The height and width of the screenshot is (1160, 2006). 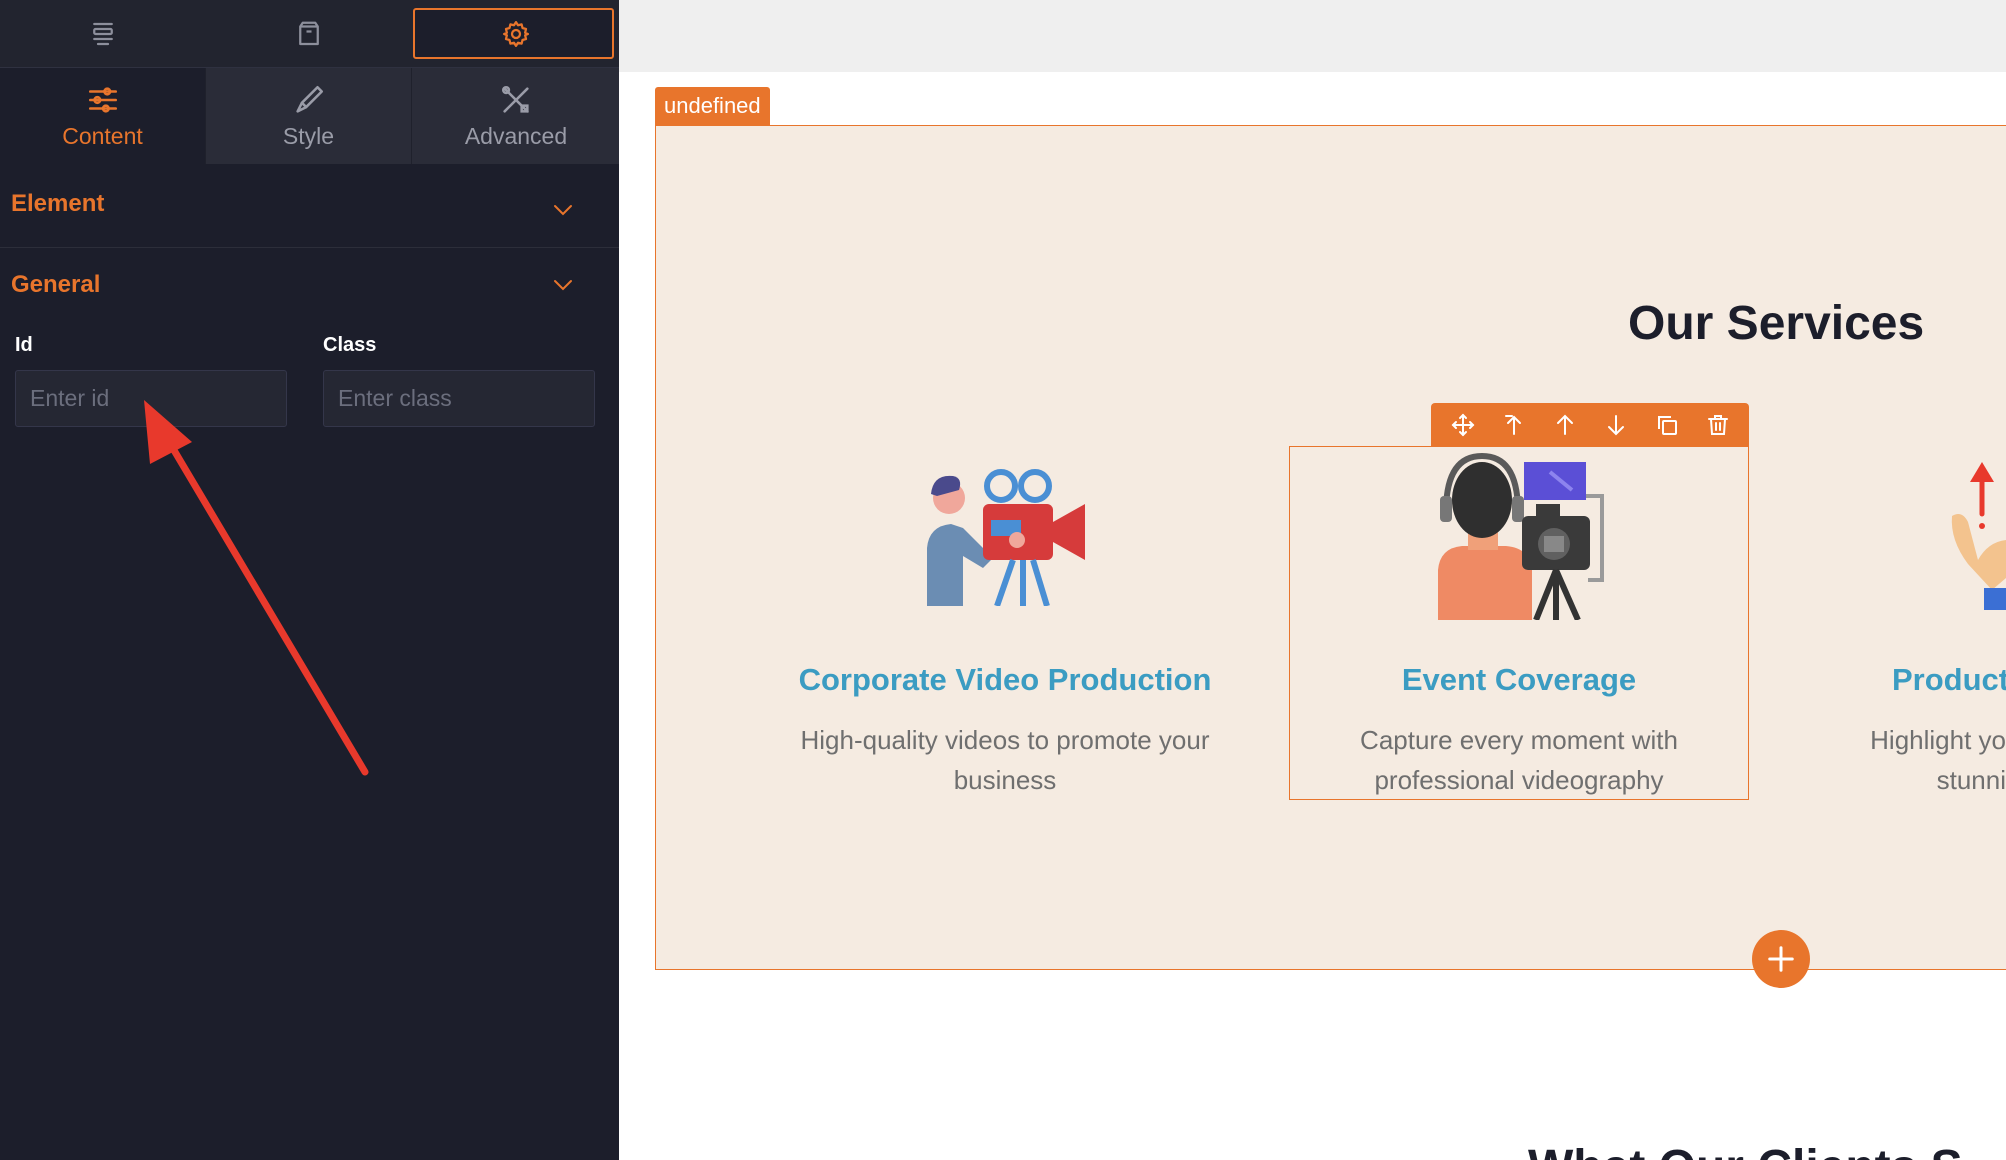 I want to click on id-input, so click(x=151, y=398).